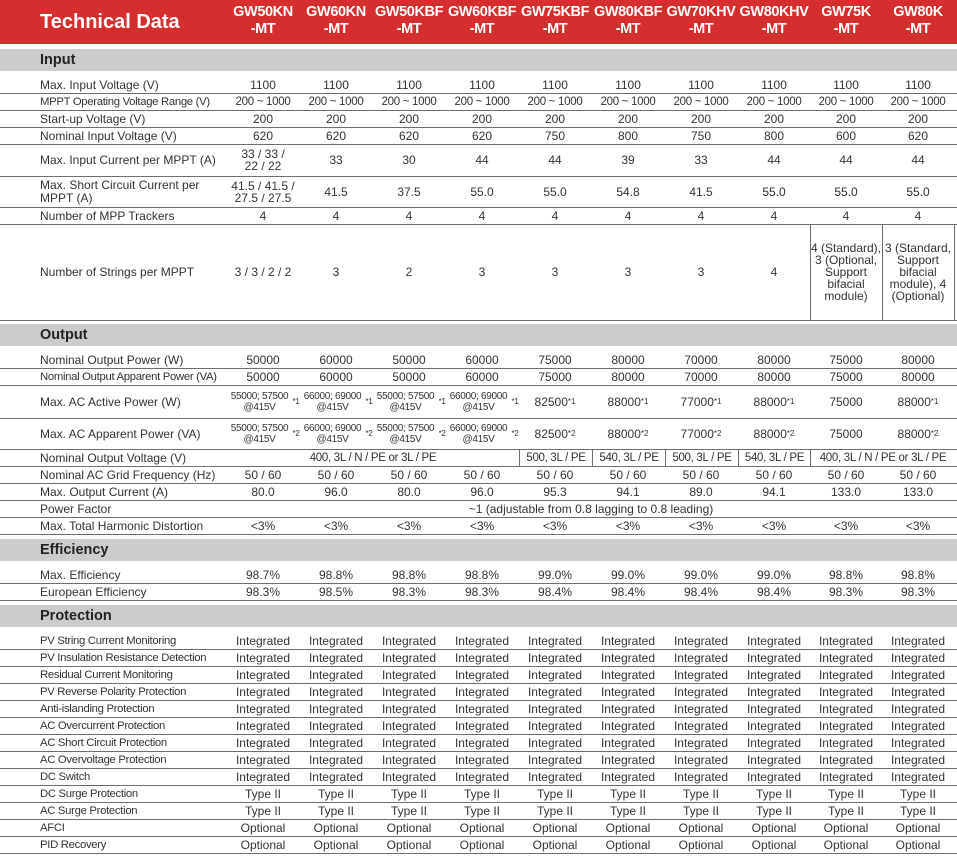 Image resolution: width=957 pixels, height=858 pixels. What do you see at coordinates (846, 525) in the screenshot?
I see `row-value: <3%` at bounding box center [846, 525].